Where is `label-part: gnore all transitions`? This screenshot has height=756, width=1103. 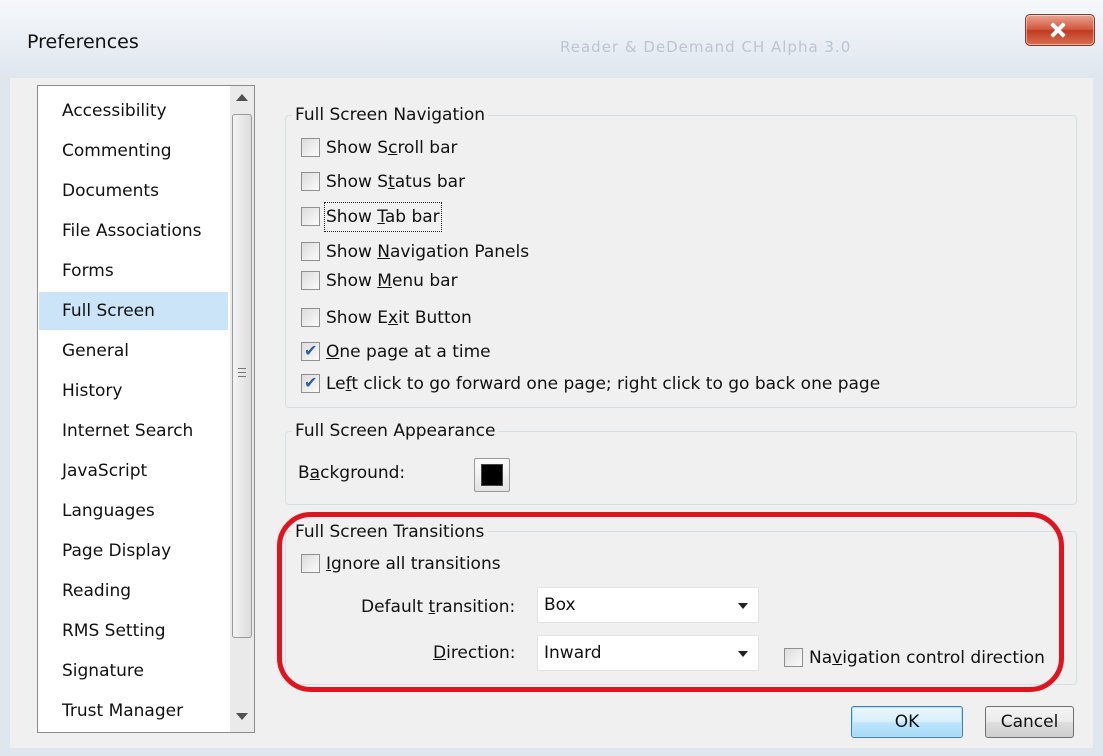 label-part: gnore all transitions is located at coordinates (416, 564).